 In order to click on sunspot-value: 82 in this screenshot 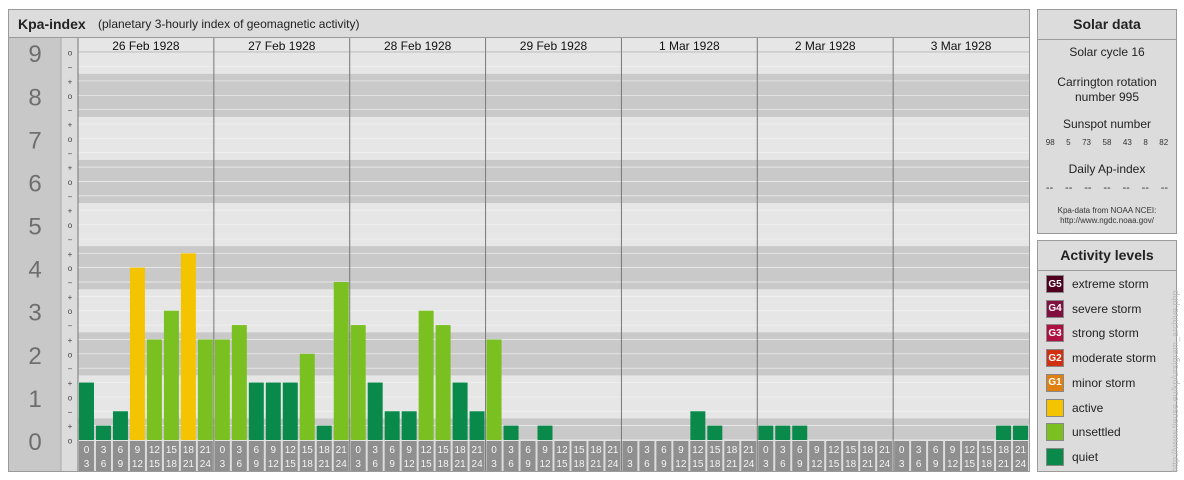, I will do `click(1164, 142)`.